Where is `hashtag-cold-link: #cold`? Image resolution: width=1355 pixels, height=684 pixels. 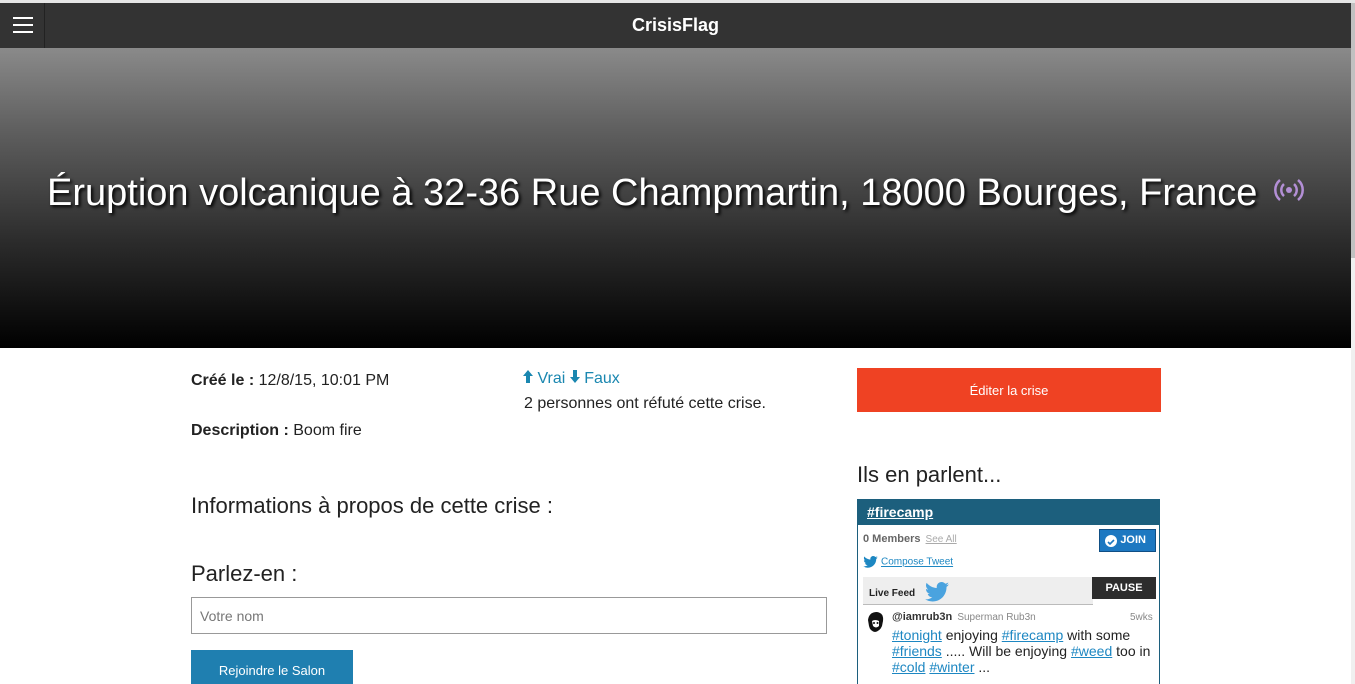 hashtag-cold-link: #cold is located at coordinates (908, 667).